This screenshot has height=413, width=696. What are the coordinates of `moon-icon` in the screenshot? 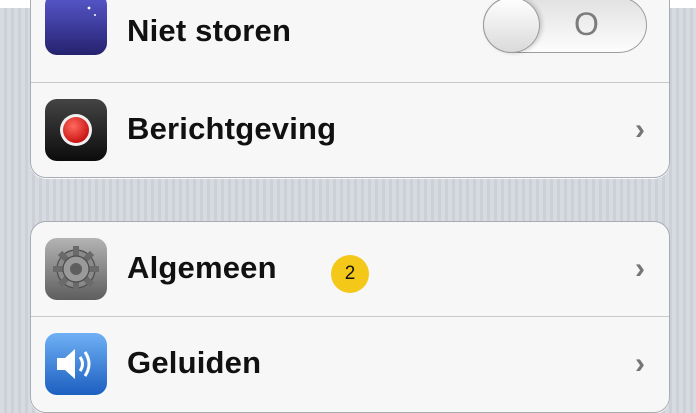 It's located at (76, 27).